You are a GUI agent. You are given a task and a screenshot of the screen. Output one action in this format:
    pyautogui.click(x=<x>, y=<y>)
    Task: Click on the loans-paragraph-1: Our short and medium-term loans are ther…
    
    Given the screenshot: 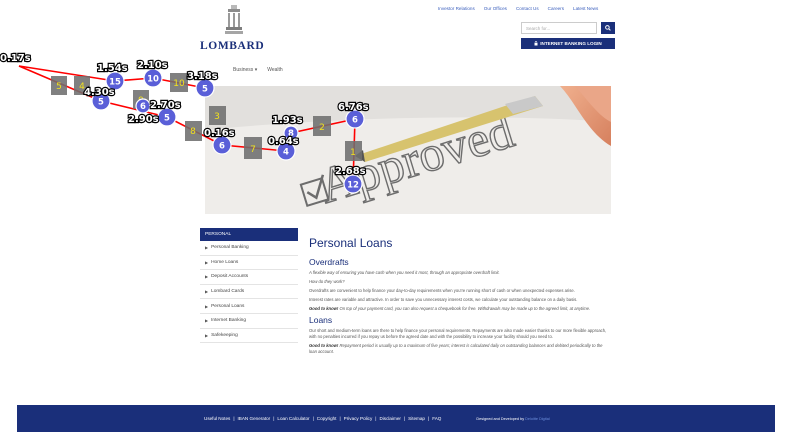 What is the action you would take?
    pyautogui.click(x=458, y=333)
    